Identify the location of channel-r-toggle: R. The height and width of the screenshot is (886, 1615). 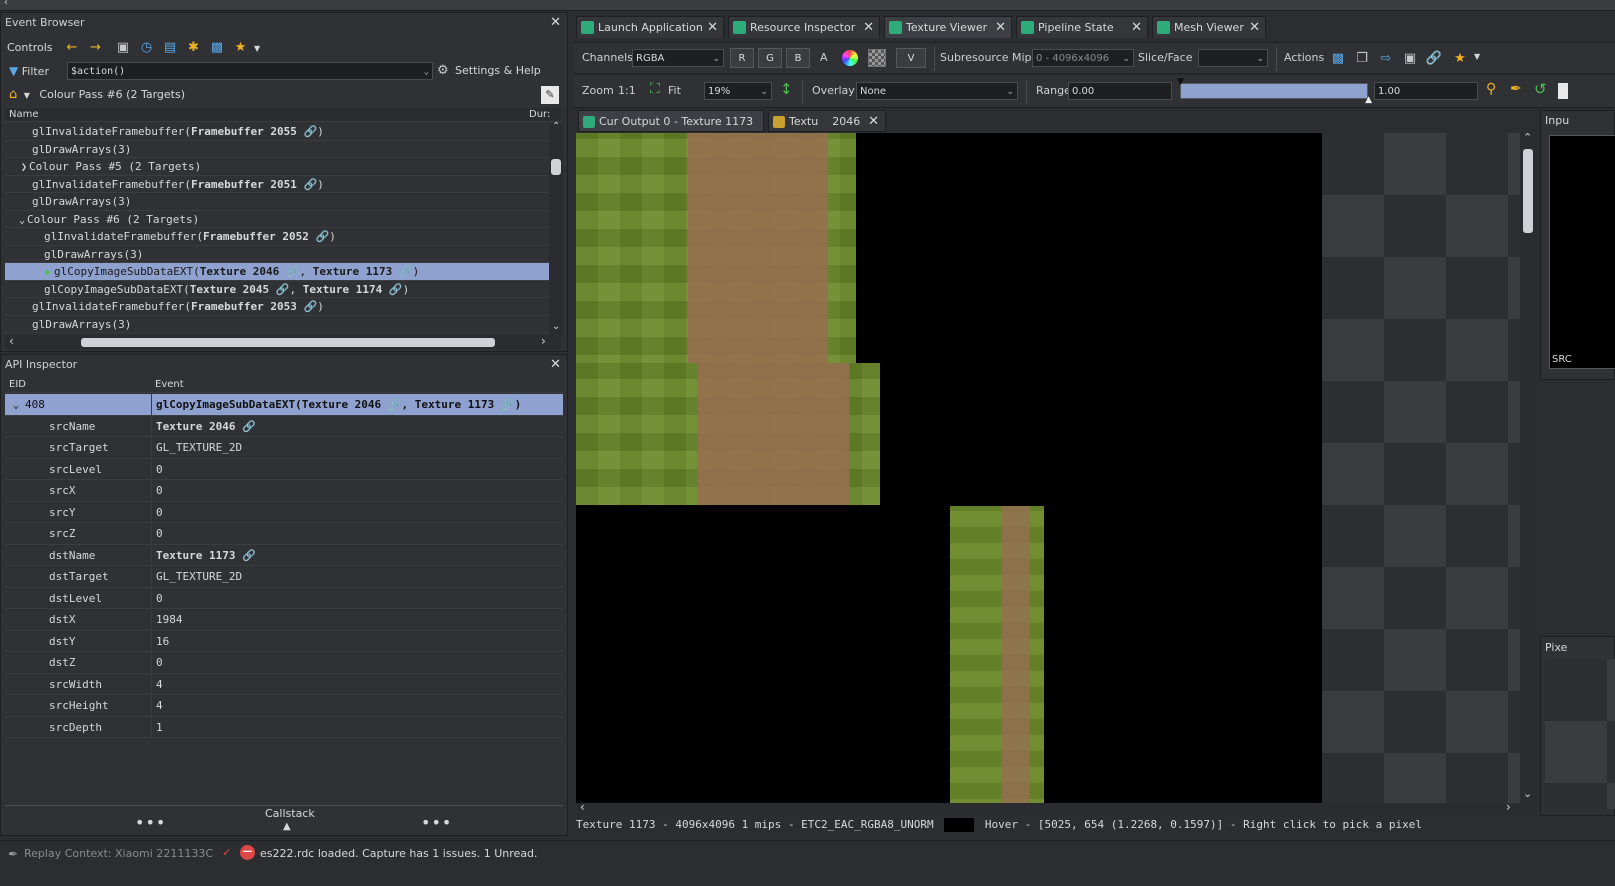
(742, 58).